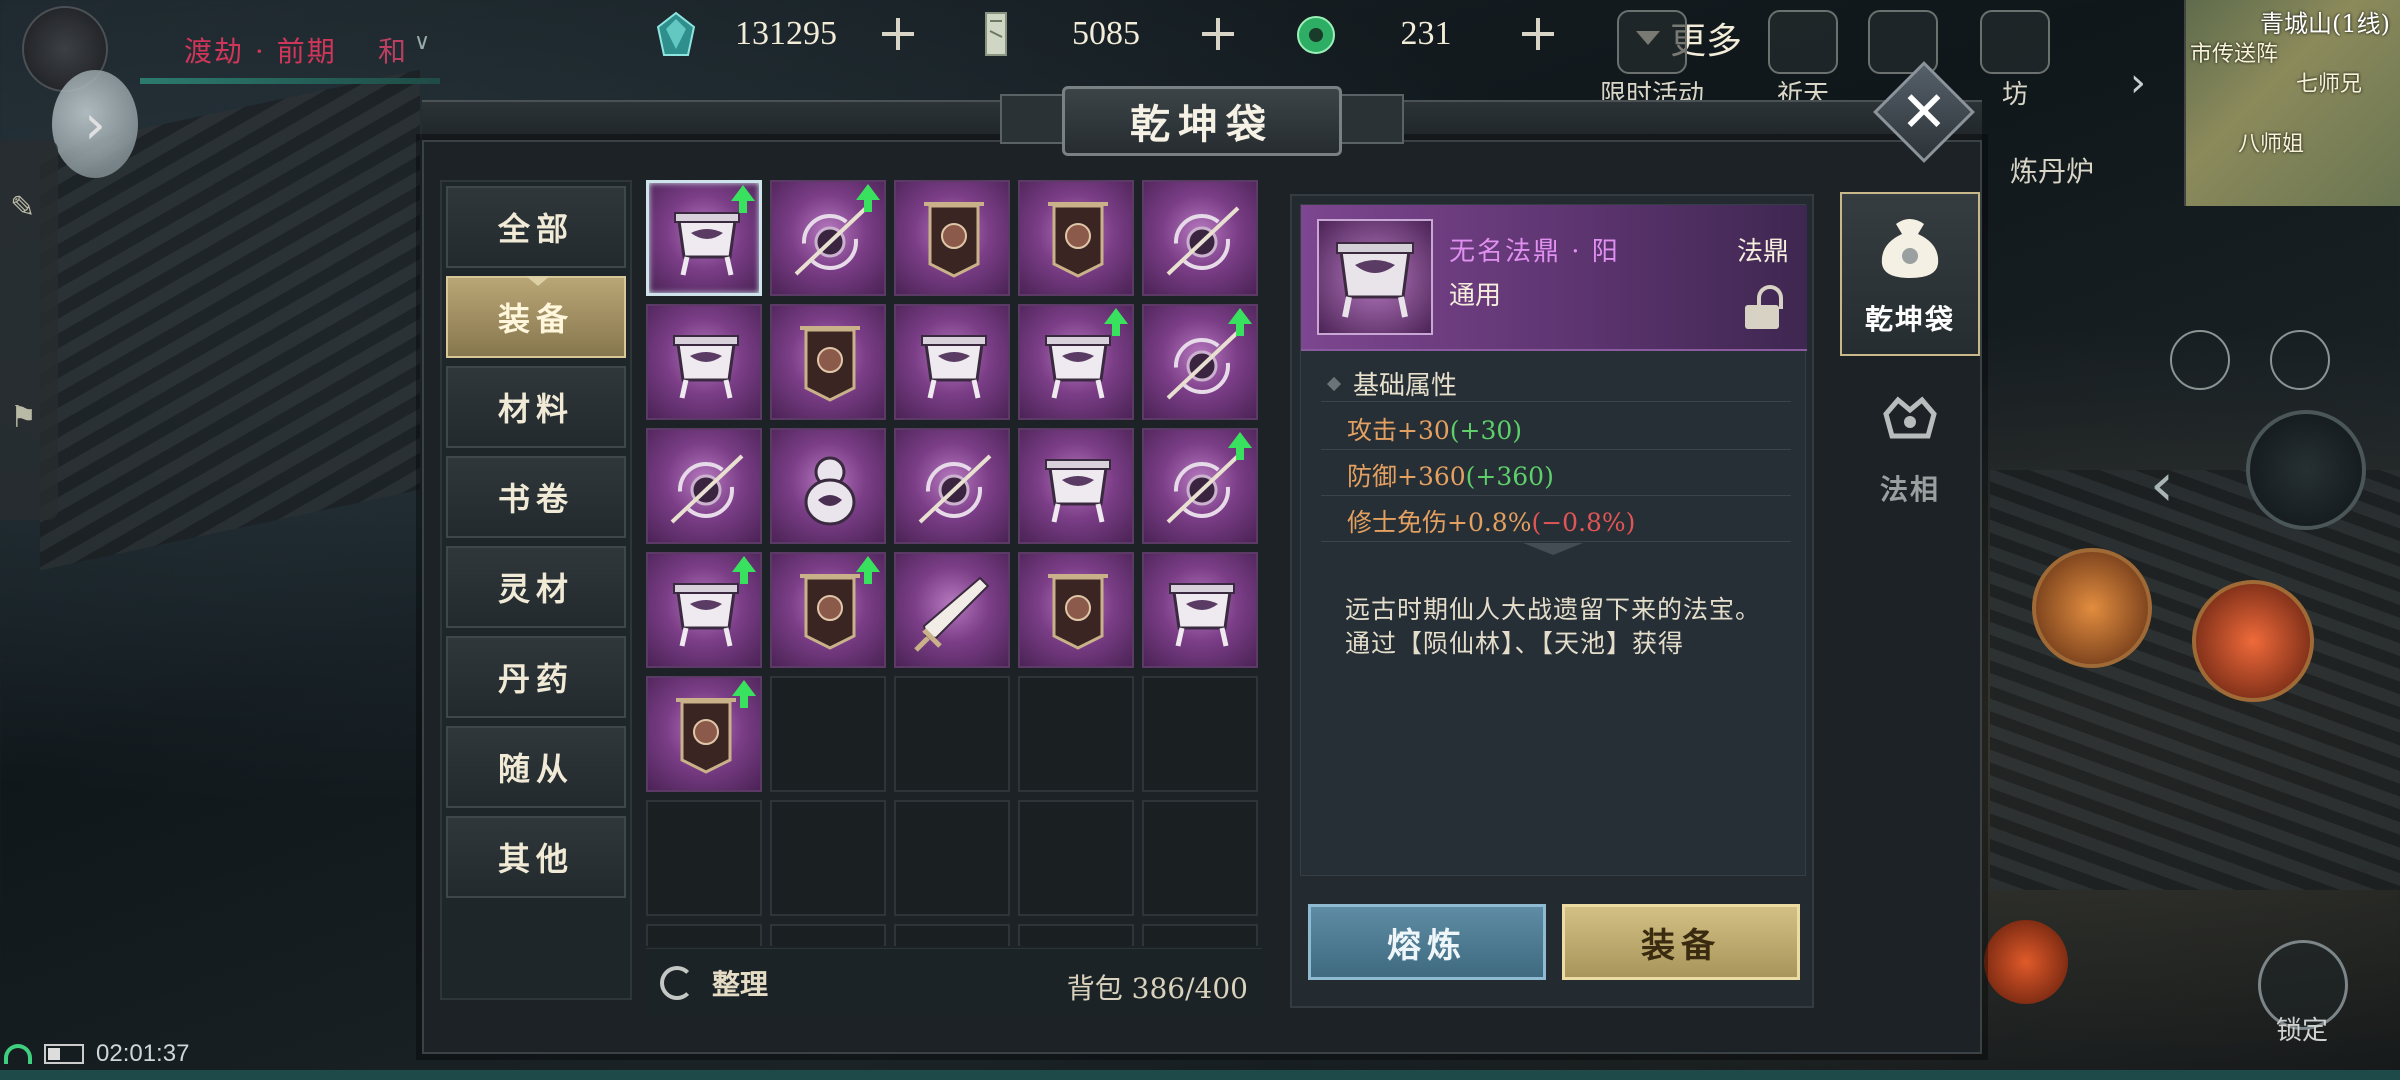 The height and width of the screenshot is (1080, 2400). What do you see at coordinates (143, 1053) in the screenshot?
I see `clock: 02:01:37` at bounding box center [143, 1053].